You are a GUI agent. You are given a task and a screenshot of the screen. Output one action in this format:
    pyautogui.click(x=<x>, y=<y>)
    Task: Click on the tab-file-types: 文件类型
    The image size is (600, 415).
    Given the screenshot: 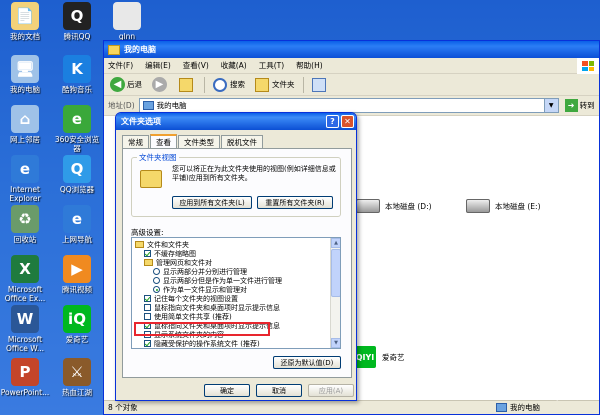 What is the action you would take?
    pyautogui.click(x=199, y=141)
    